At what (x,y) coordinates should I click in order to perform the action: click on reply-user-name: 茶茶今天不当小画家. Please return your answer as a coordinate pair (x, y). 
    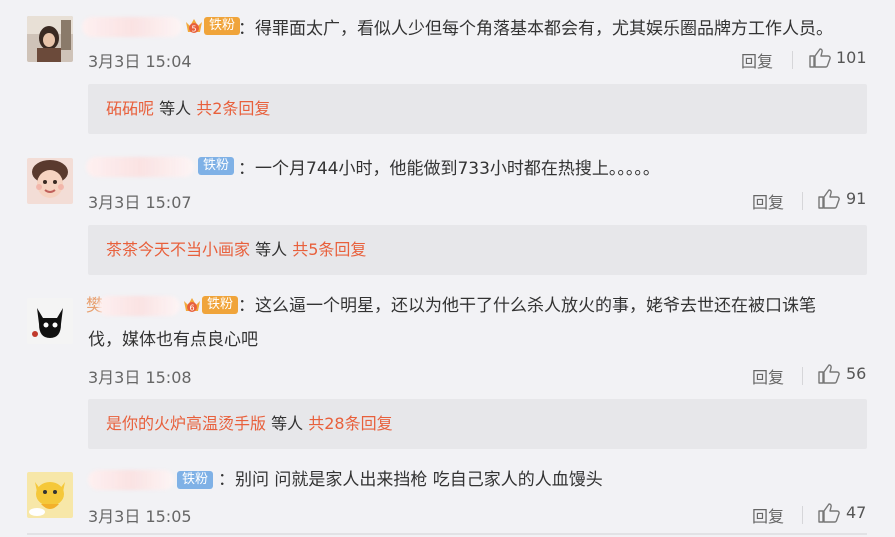
    Looking at the image, I should click on (178, 249).